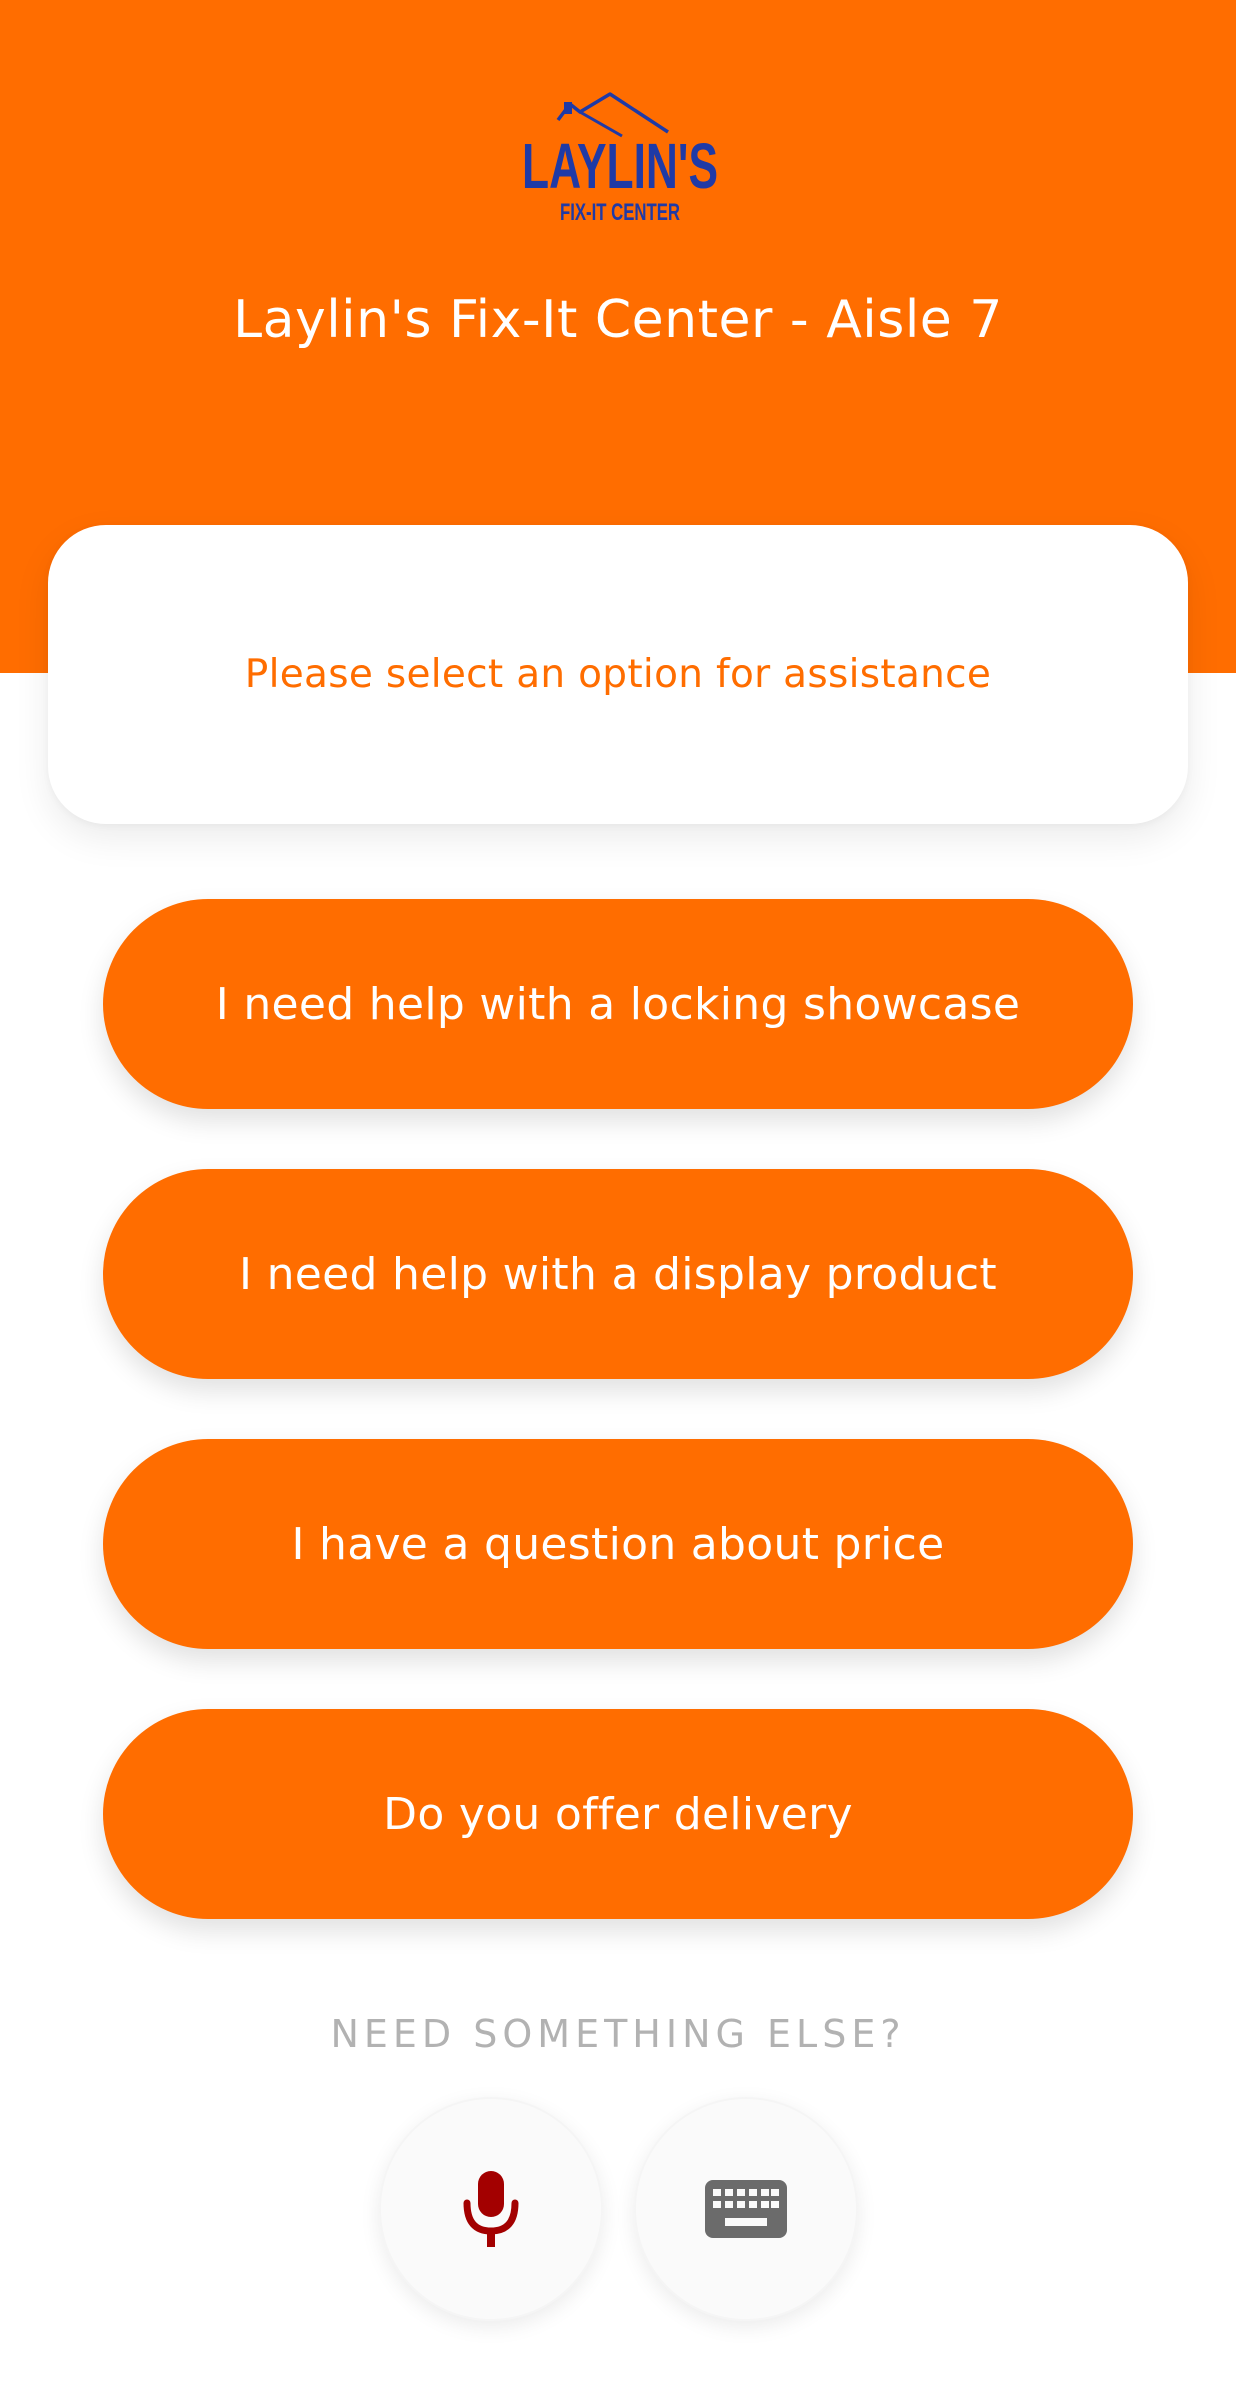 The height and width of the screenshot is (2400, 1236). Describe the element at coordinates (618, 1814) in the screenshot. I see `option-delivery-button: Do you offer delivery` at that location.